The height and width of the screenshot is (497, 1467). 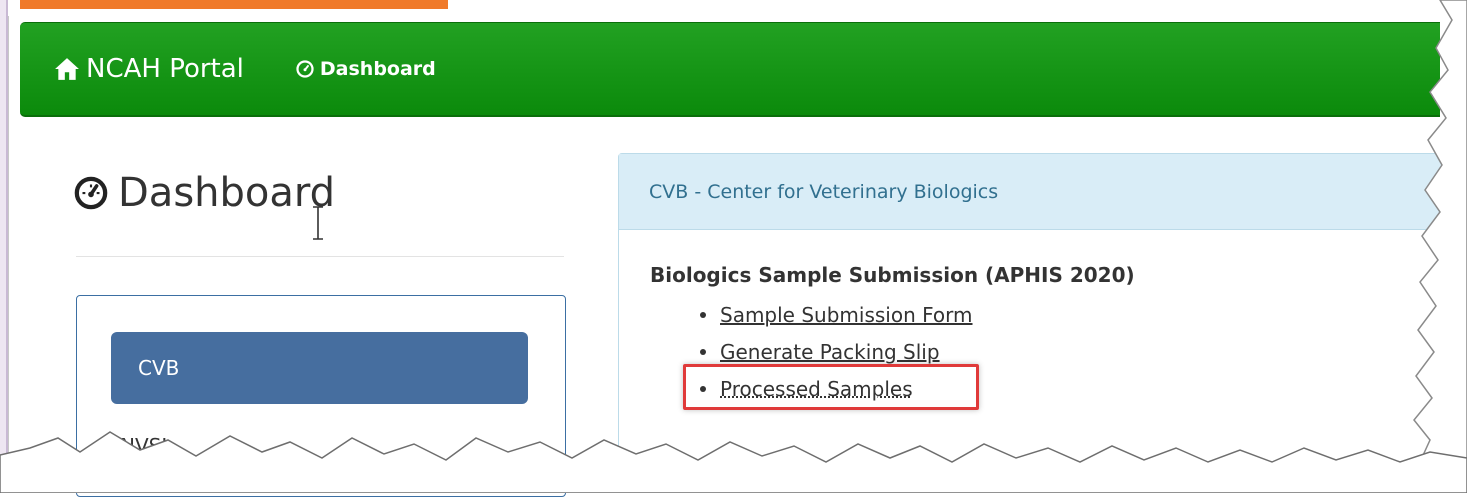 What do you see at coordinates (8, 236) in the screenshot?
I see `window-edge-line` at bounding box center [8, 236].